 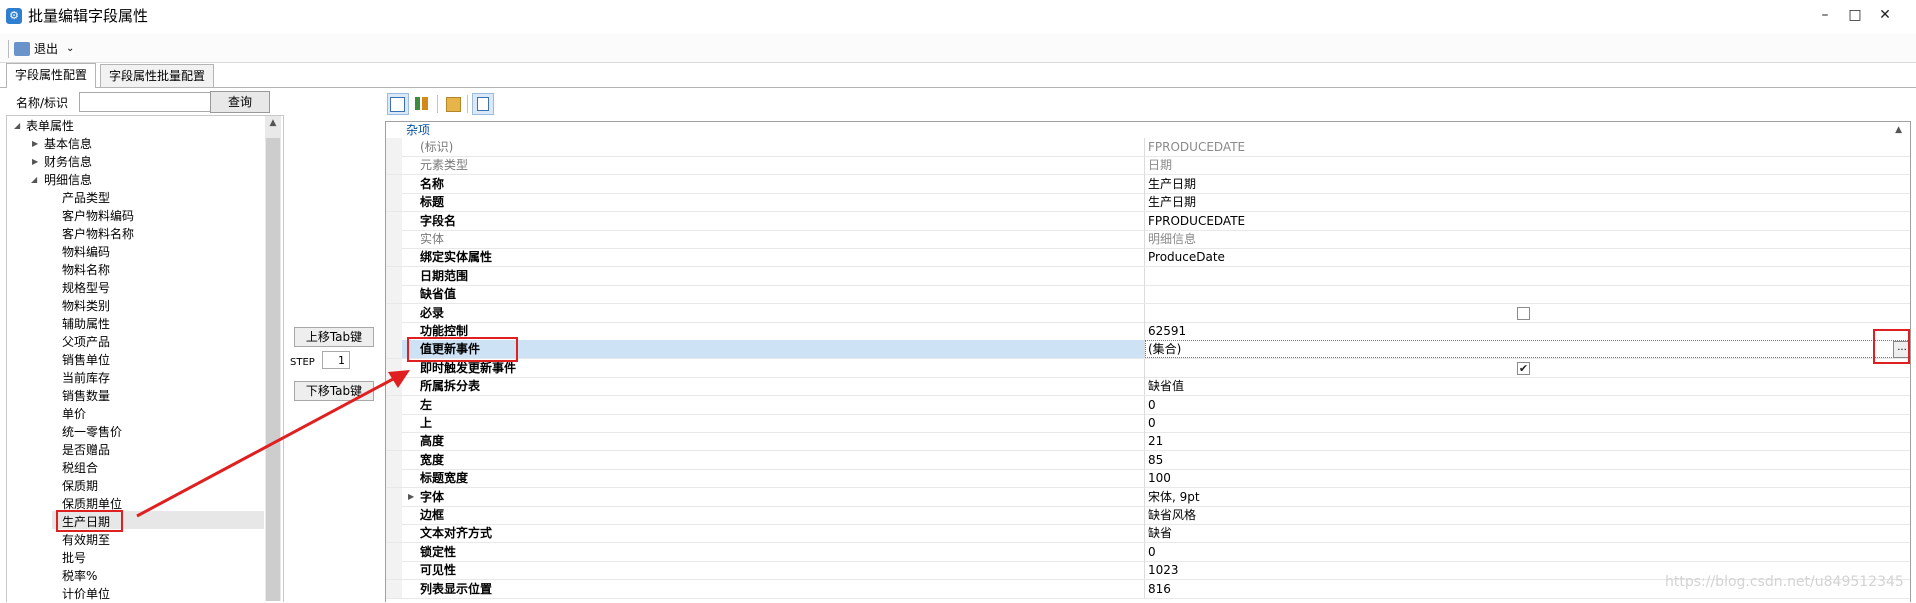 I want to click on annotation-arrow, so click(x=273, y=444).